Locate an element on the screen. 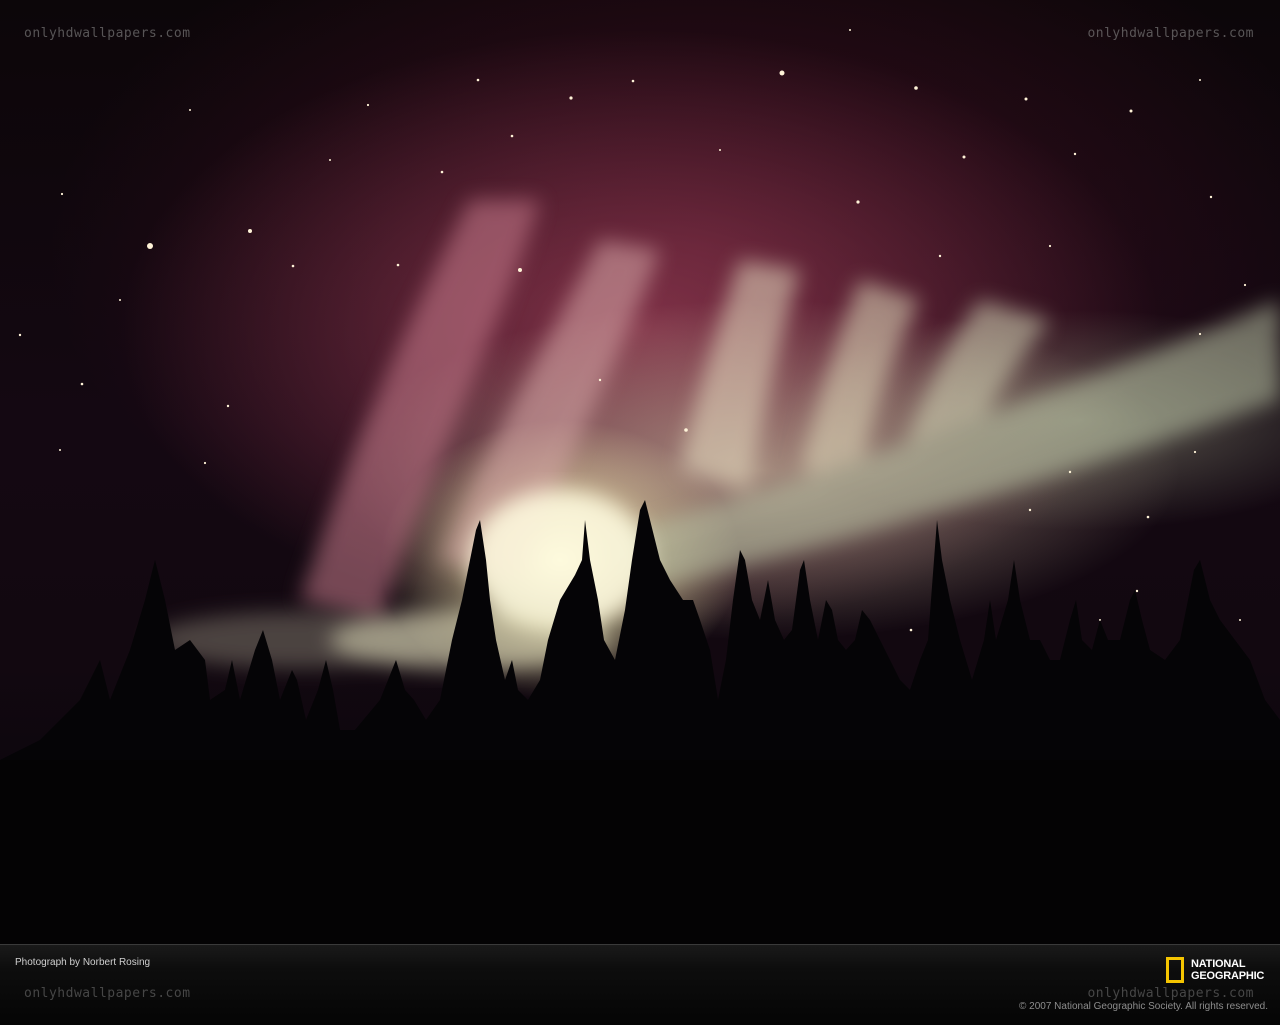  watermark-bottom-left: onlyhdwallpapers.com is located at coordinates (107, 993).